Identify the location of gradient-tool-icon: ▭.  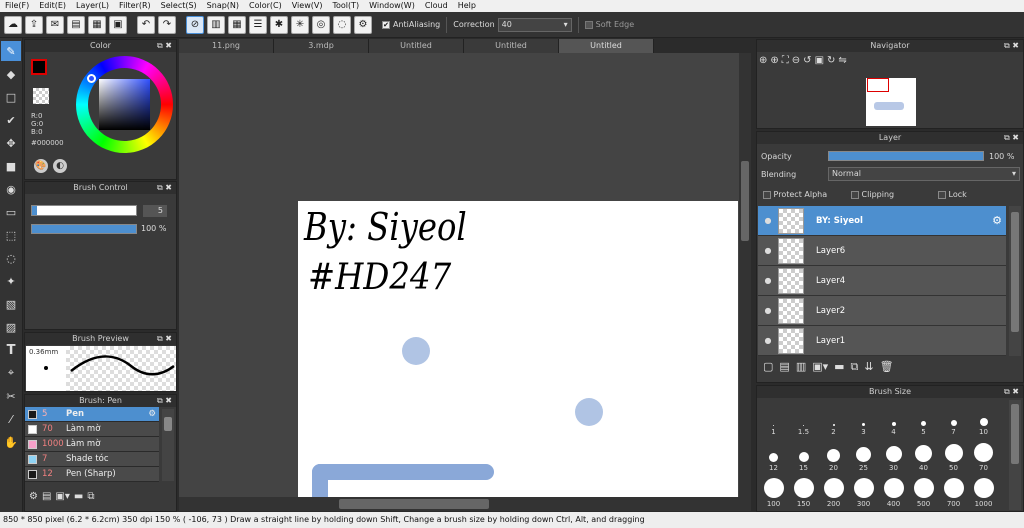
(11, 212).